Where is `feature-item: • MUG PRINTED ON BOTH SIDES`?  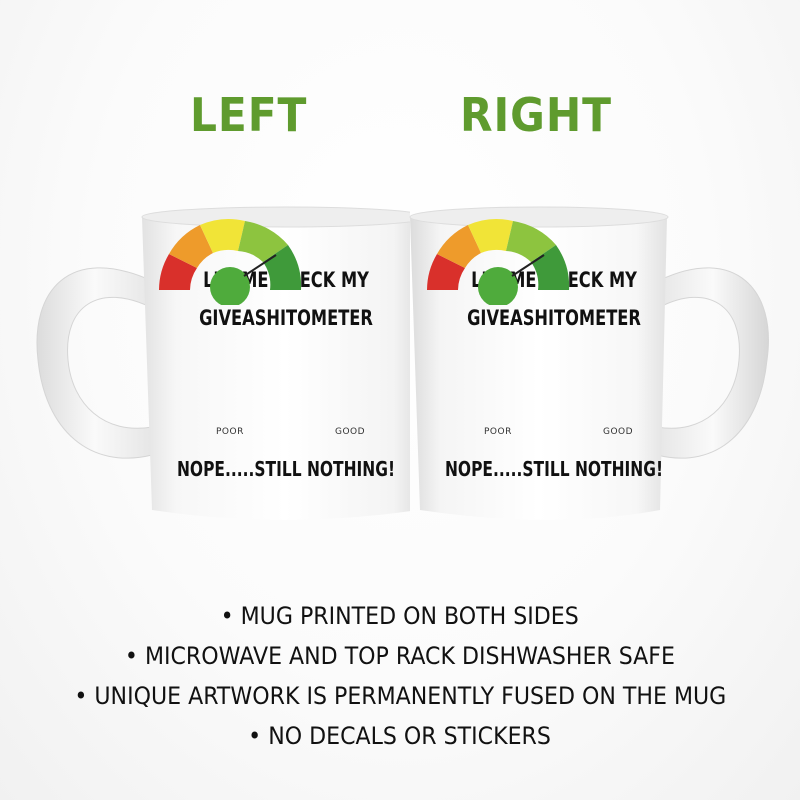 feature-item: • MUG PRINTED ON BOTH SIDES is located at coordinates (400, 616).